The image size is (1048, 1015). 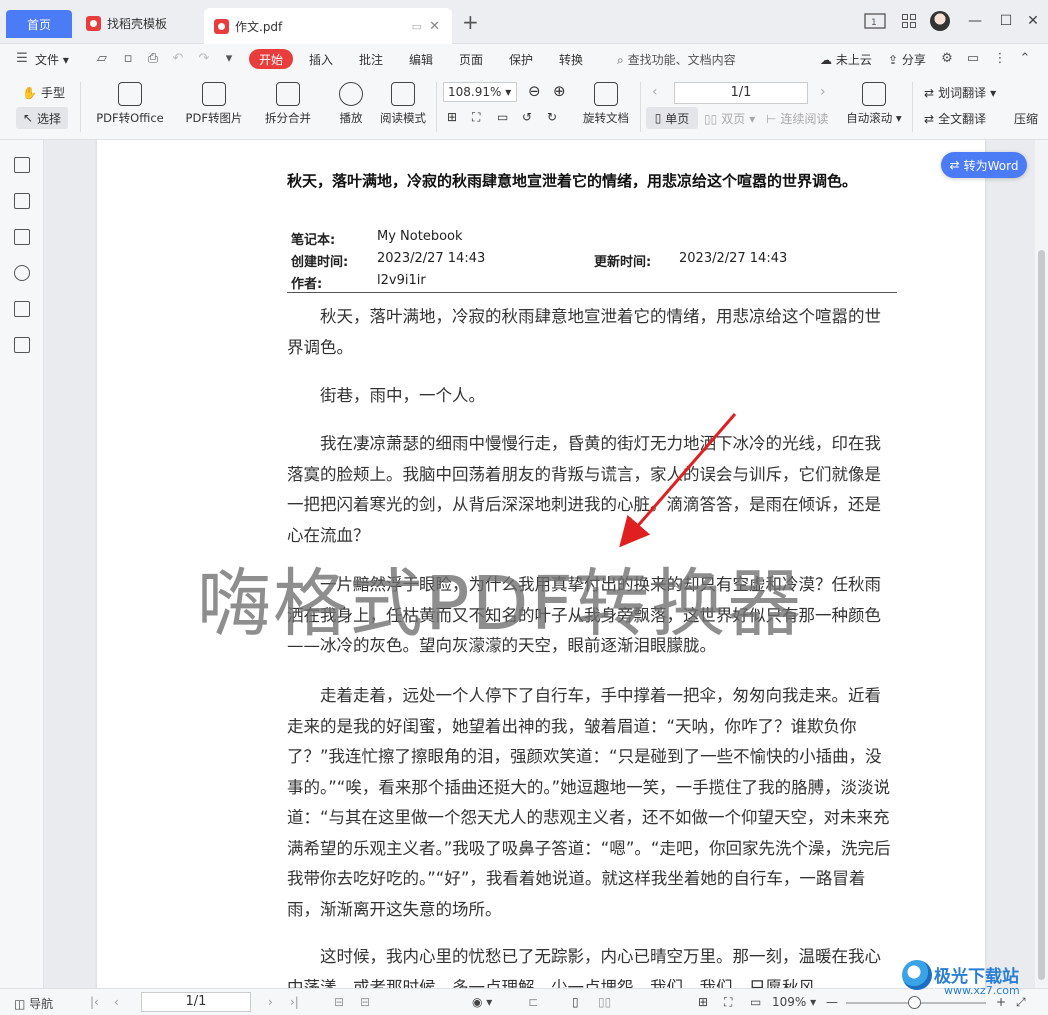 What do you see at coordinates (940, 21) in the screenshot?
I see `user-avatar` at bounding box center [940, 21].